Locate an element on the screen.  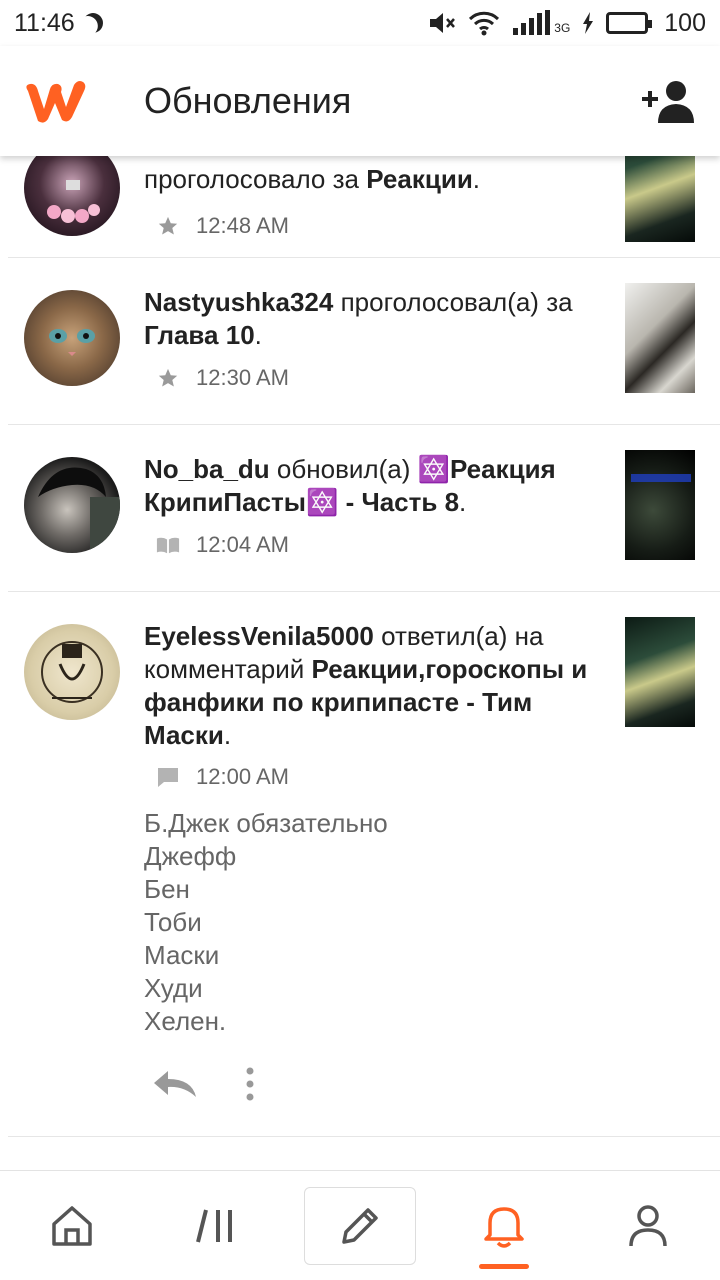
nav-write is located at coordinates (360, 1225).